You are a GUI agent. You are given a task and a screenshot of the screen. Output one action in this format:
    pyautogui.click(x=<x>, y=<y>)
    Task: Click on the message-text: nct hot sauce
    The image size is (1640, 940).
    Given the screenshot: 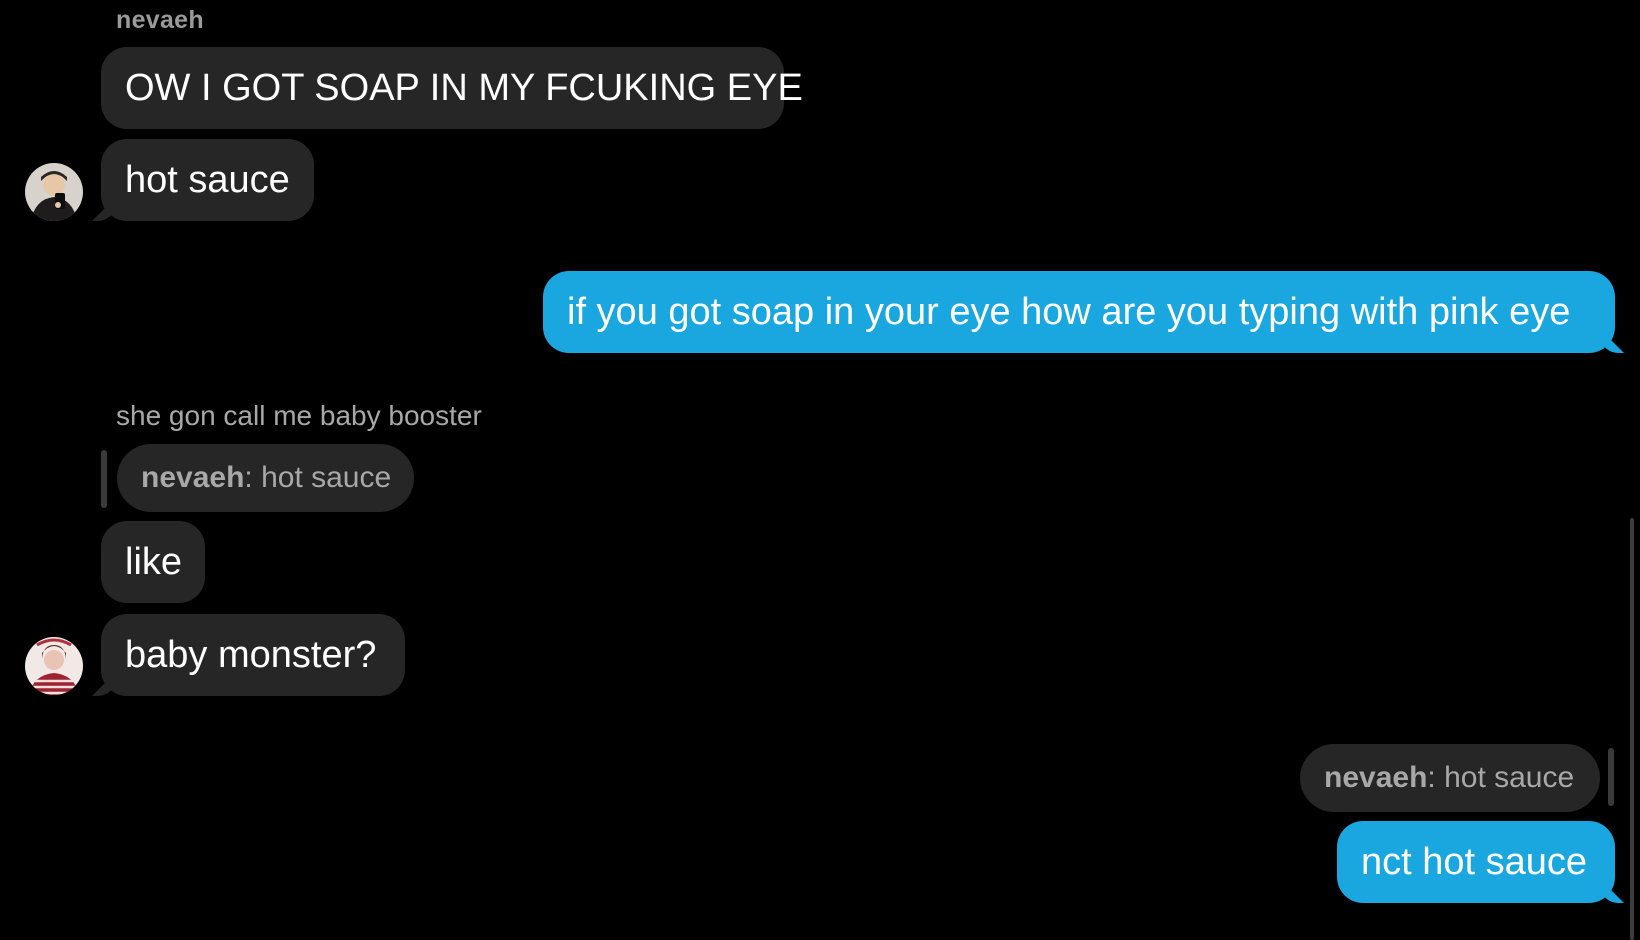 What is the action you would take?
    pyautogui.click(x=1474, y=862)
    